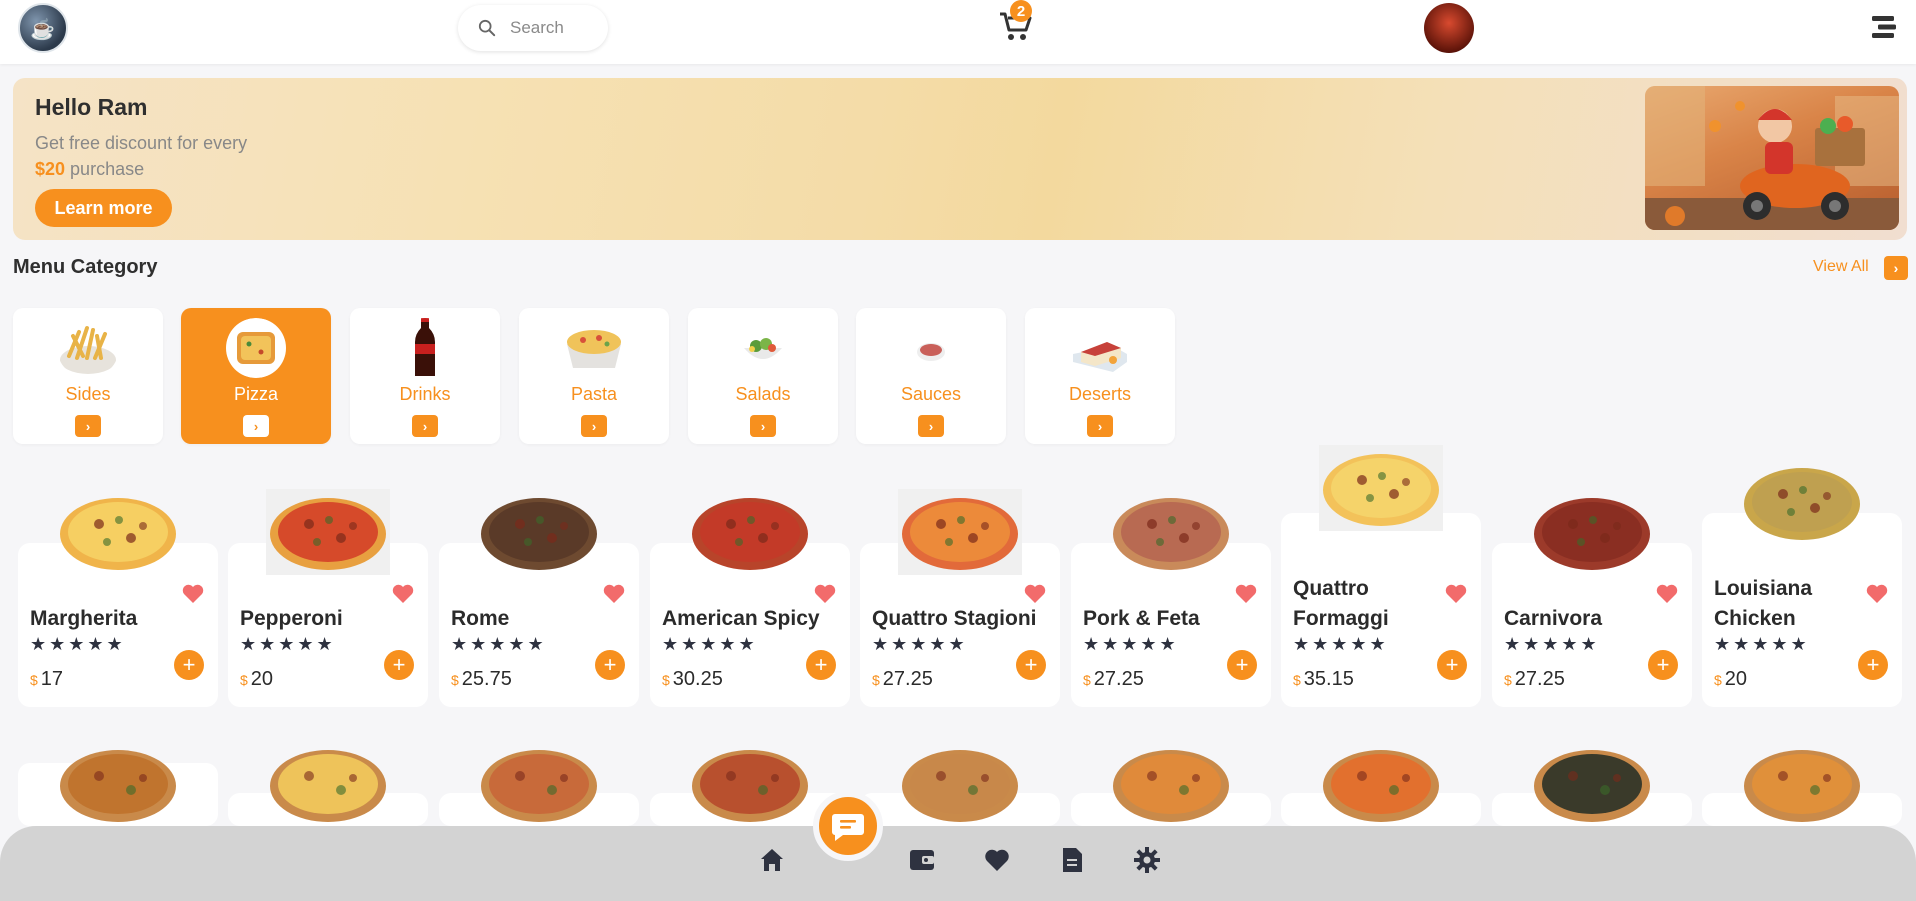 The image size is (1916, 901). Describe the element at coordinates (594, 349) in the screenshot. I see `pasta-dish-image` at that location.